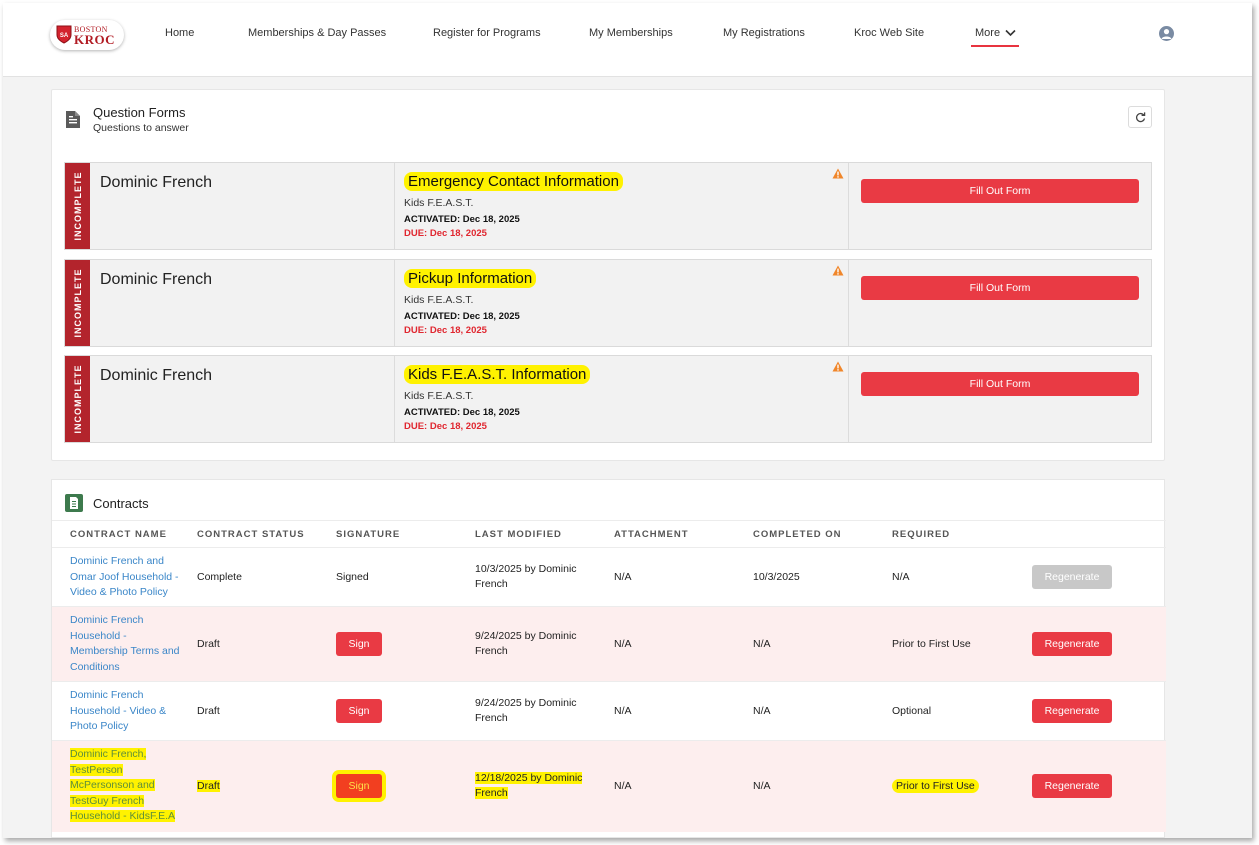  I want to click on nav-more-label: More, so click(988, 33).